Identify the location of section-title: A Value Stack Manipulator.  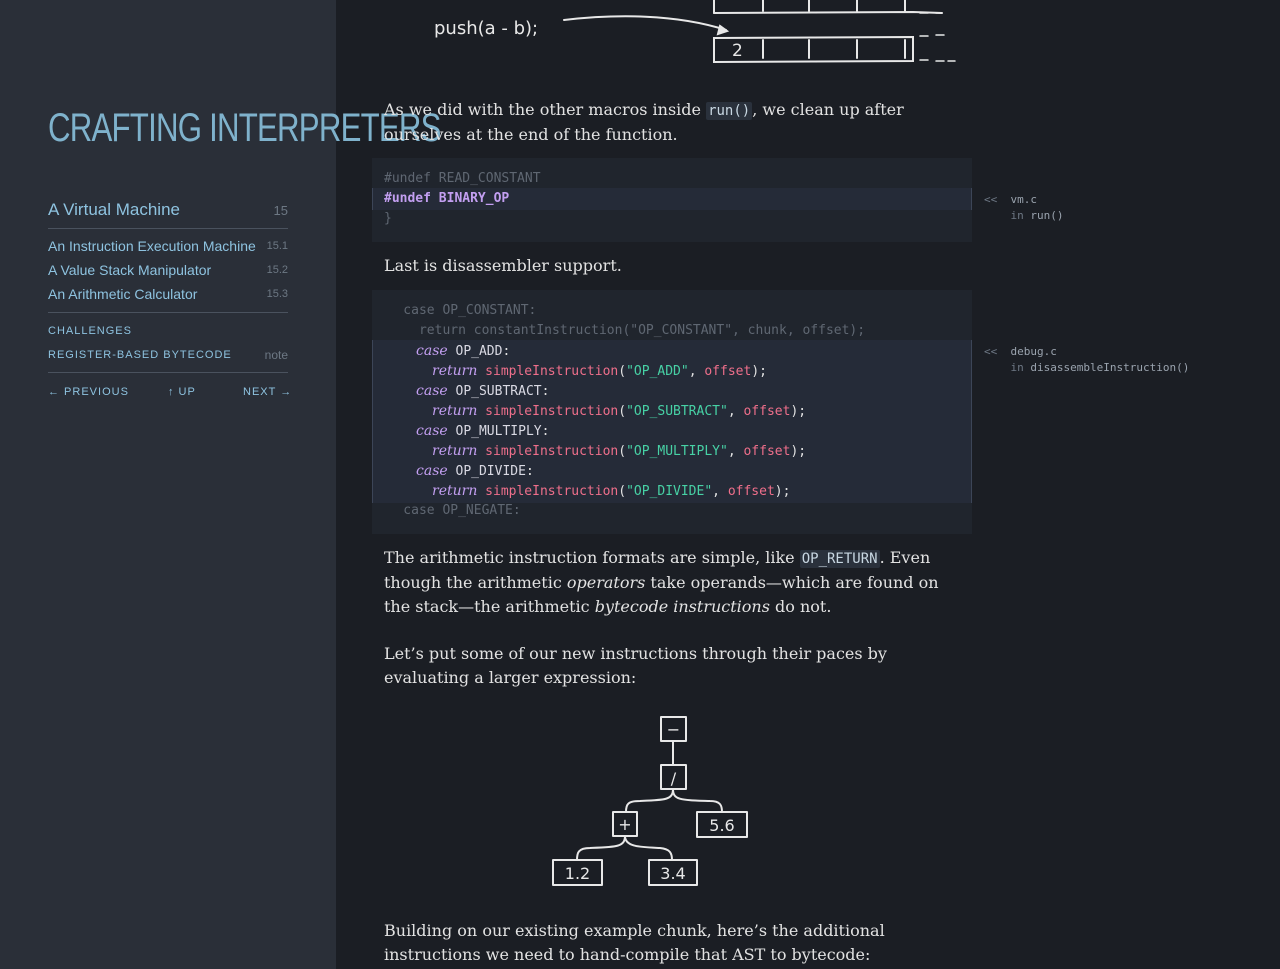
(129, 270).